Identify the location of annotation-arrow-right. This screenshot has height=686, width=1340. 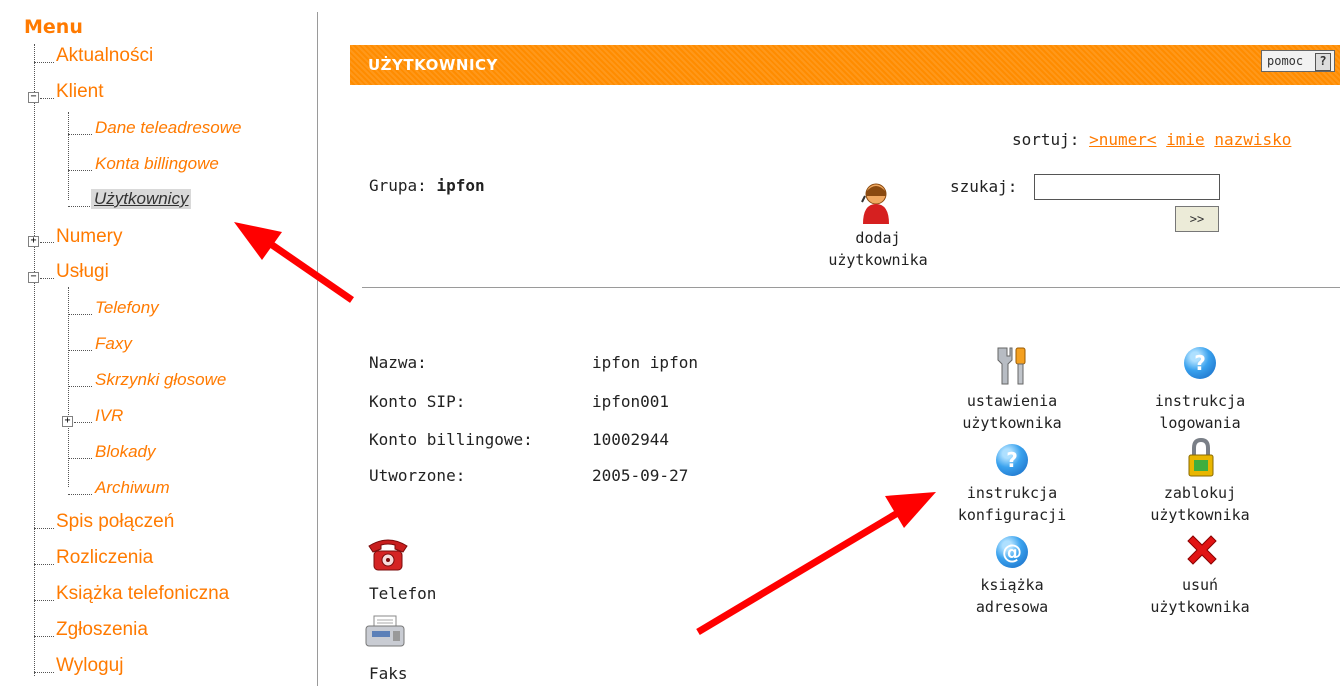
(802, 570).